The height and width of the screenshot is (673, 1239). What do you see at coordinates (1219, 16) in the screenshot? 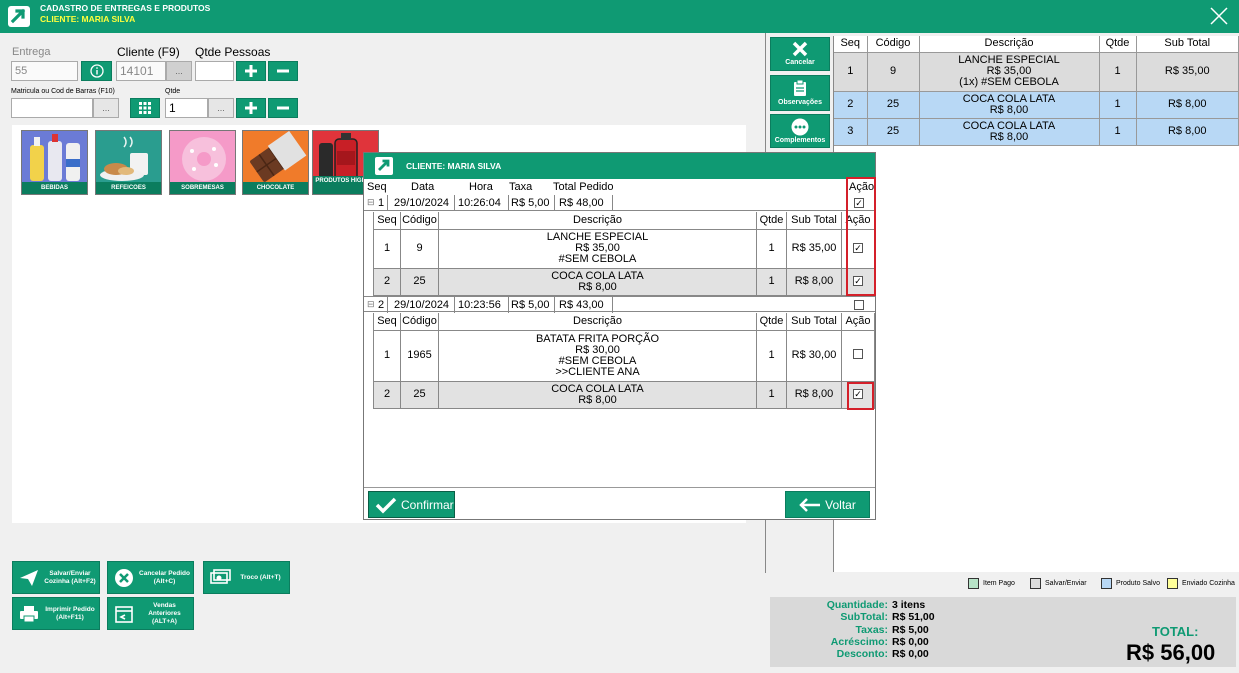
I see `close-icon` at bounding box center [1219, 16].